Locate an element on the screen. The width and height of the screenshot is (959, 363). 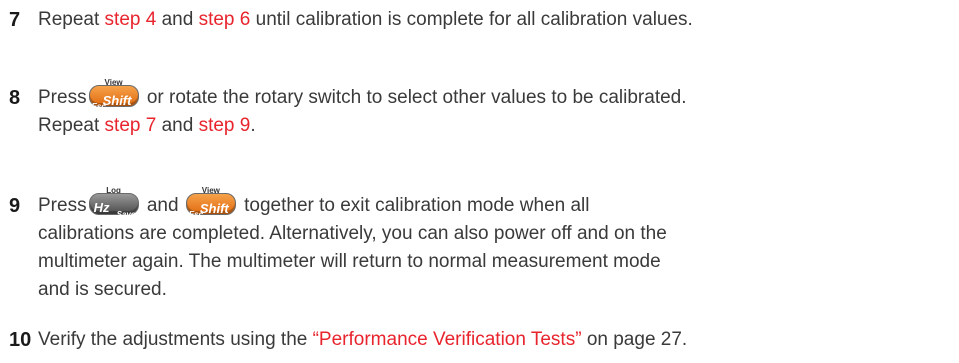
key-main-label: Hz is located at coordinates (101, 207).